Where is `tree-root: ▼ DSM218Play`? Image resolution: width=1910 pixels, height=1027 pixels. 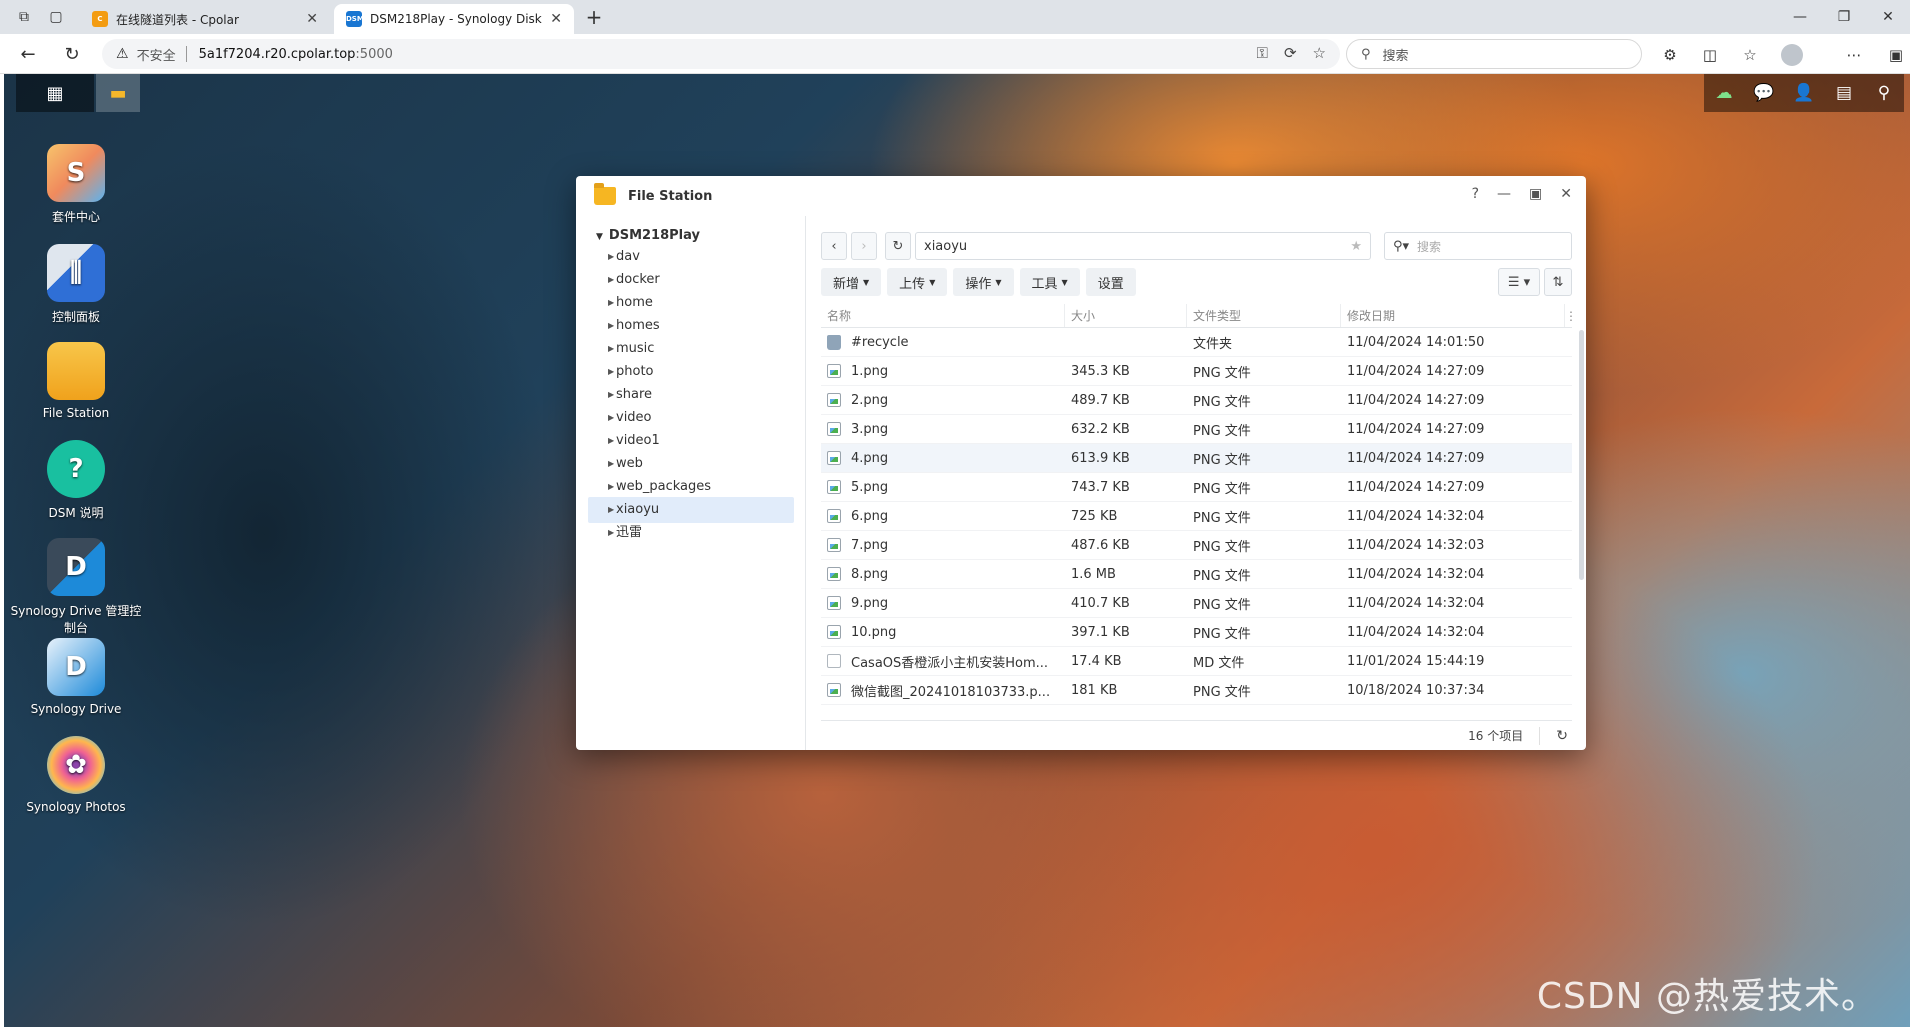
tree-root: ▼ DSM218Play is located at coordinates (648, 235).